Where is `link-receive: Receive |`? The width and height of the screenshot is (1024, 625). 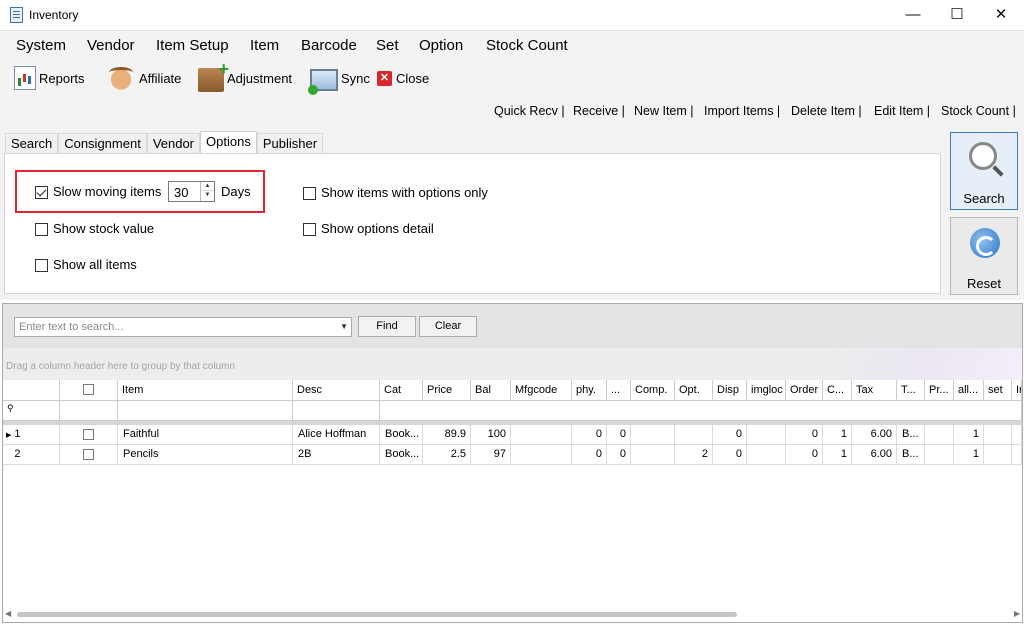
link-receive: Receive | is located at coordinates (599, 111).